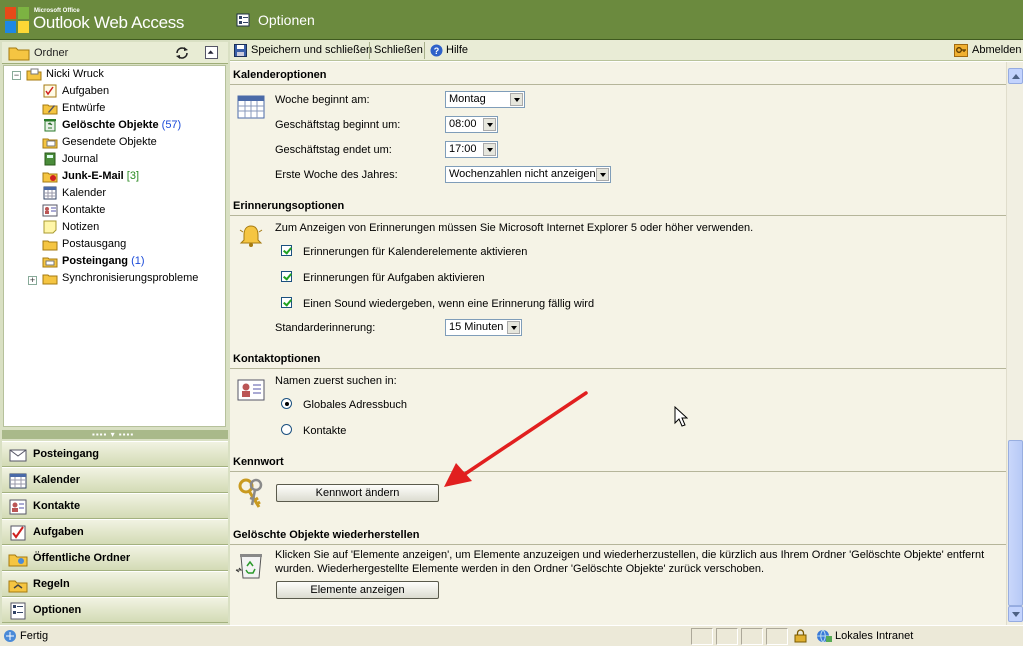 This screenshot has width=1023, height=646. I want to click on week-start-label: Woche beginnt am:, so click(322, 100).